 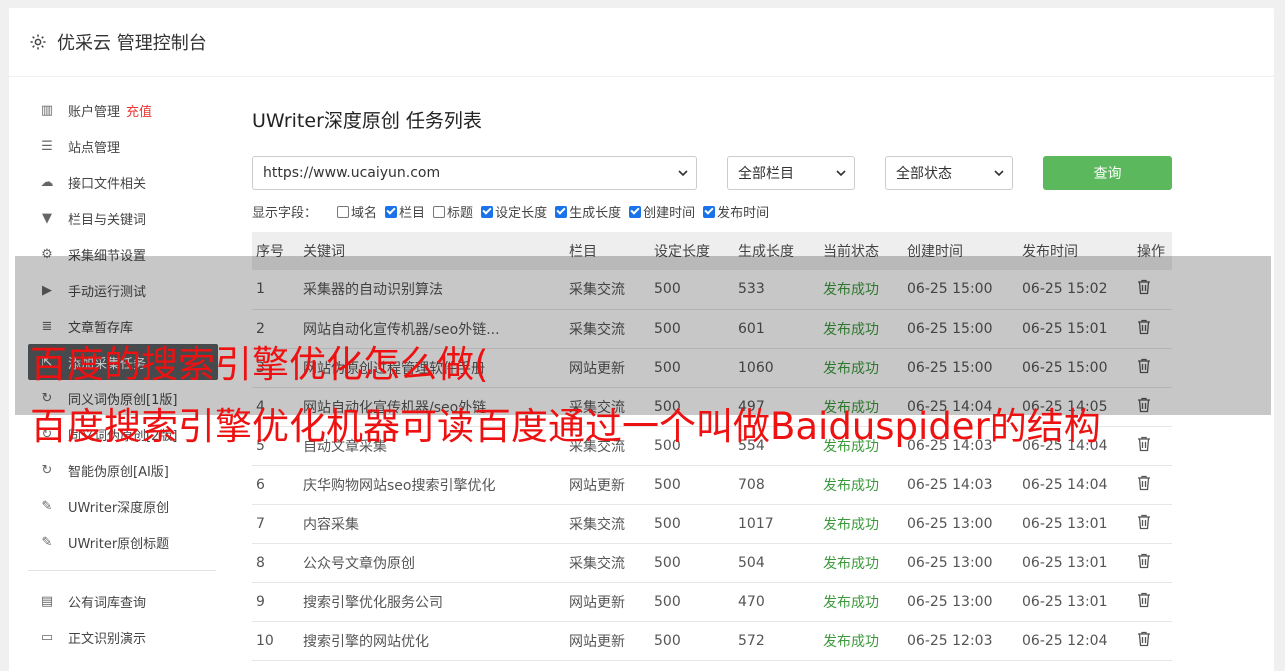 What do you see at coordinates (432, 641) in the screenshot?
I see `table-cell: 搜索引擎的网站优化` at bounding box center [432, 641].